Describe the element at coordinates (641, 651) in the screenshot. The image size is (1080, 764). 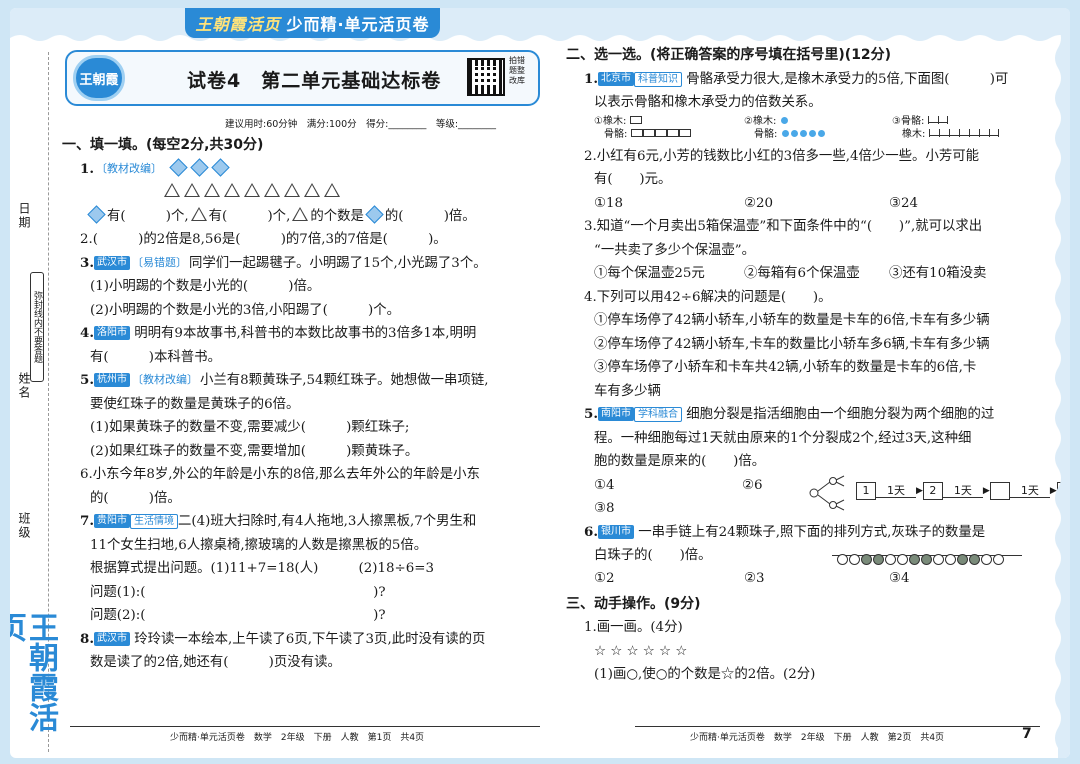
I see `stars-row: ☆ ☆ ☆ ☆ ☆ ☆` at that location.